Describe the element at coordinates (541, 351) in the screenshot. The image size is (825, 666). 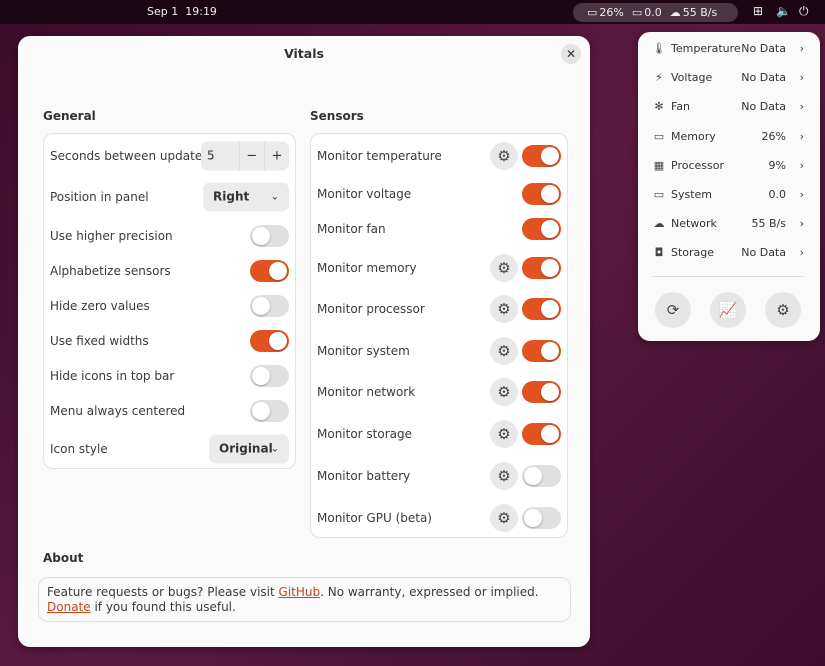
I see `monitor-system-toggle` at that location.